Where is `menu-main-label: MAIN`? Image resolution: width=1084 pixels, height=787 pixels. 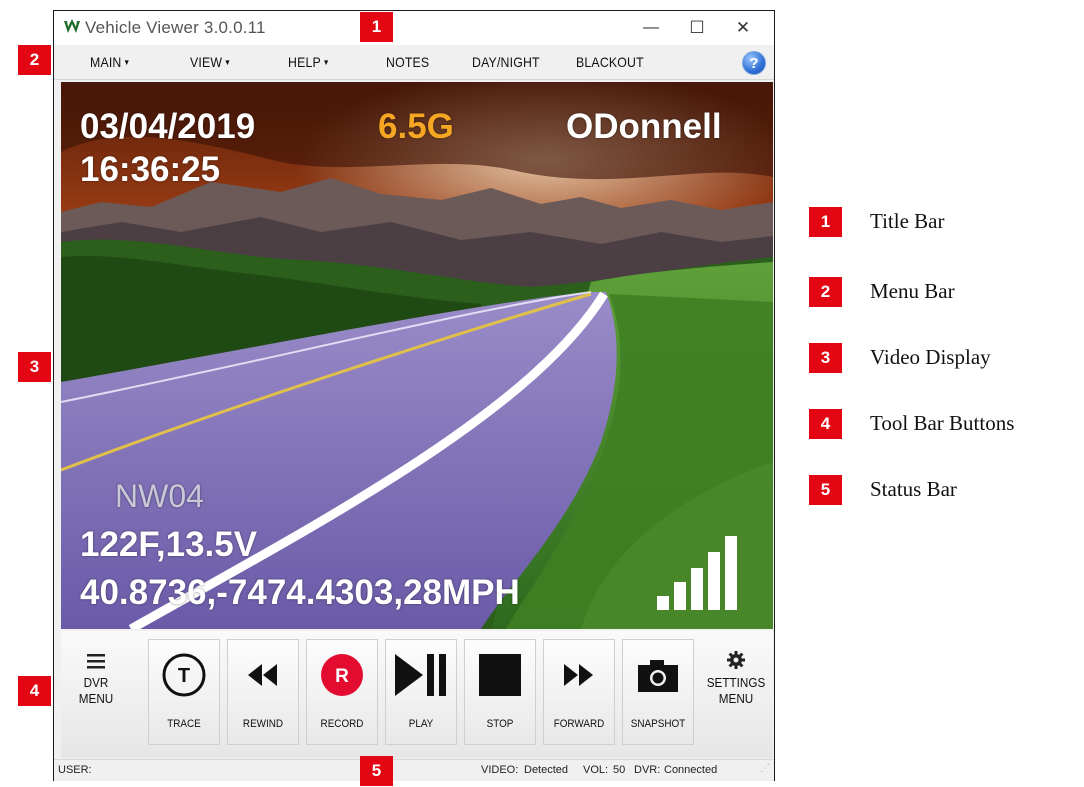
menu-main-label: MAIN is located at coordinates (106, 62).